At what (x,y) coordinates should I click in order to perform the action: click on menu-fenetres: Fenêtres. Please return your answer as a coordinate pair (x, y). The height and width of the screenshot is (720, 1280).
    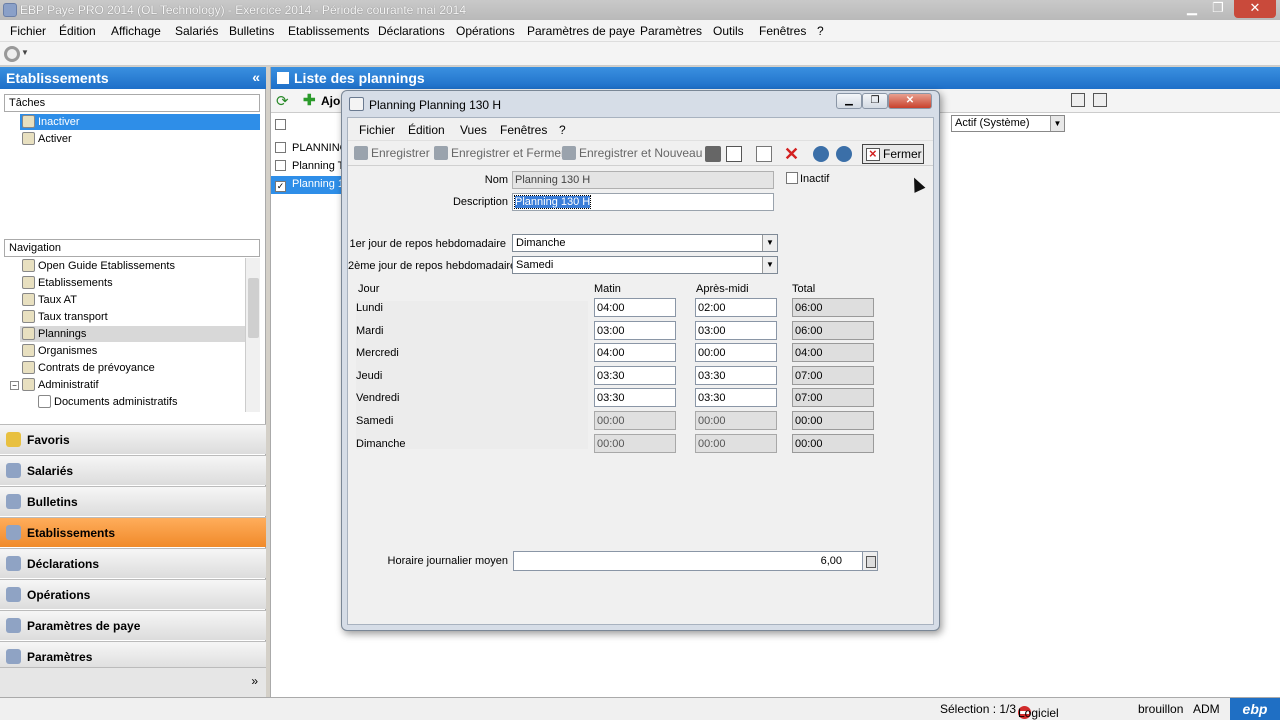
    Looking at the image, I should click on (782, 31).